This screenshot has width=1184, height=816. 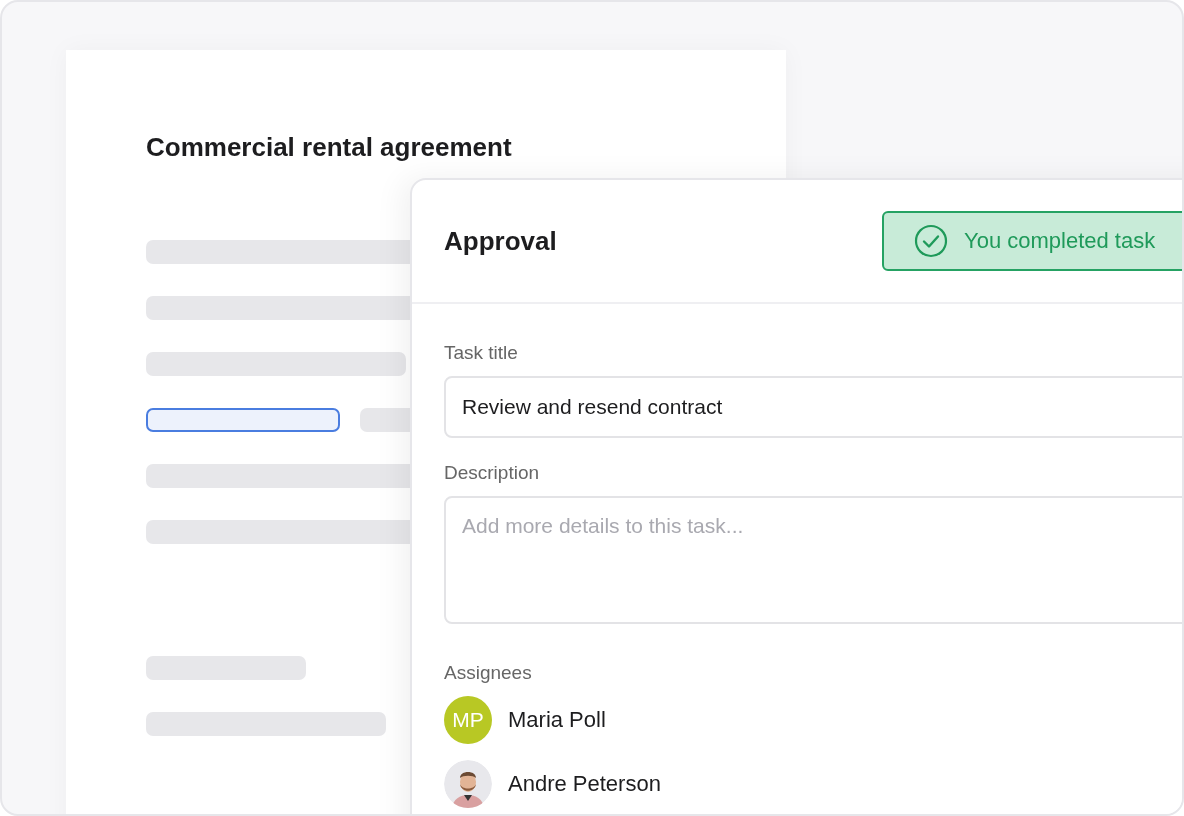 What do you see at coordinates (492, 473) in the screenshot?
I see `field-label: Description` at bounding box center [492, 473].